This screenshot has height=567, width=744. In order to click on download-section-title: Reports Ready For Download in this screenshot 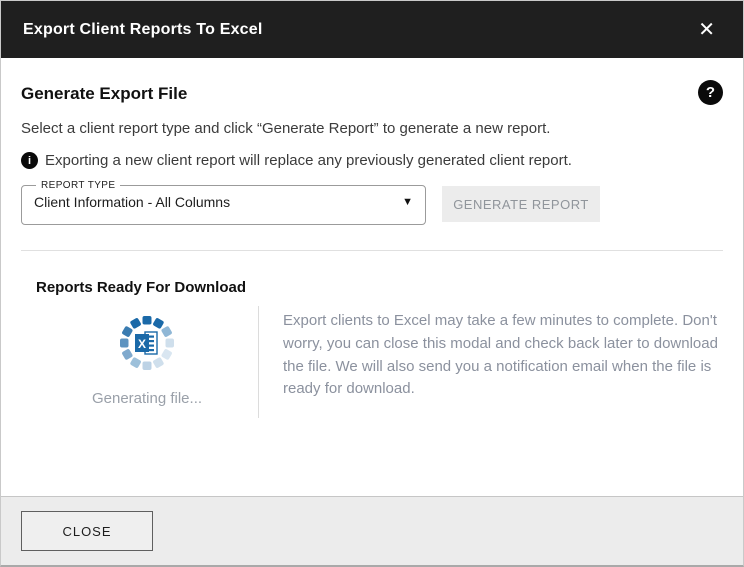, I will do `click(141, 287)`.